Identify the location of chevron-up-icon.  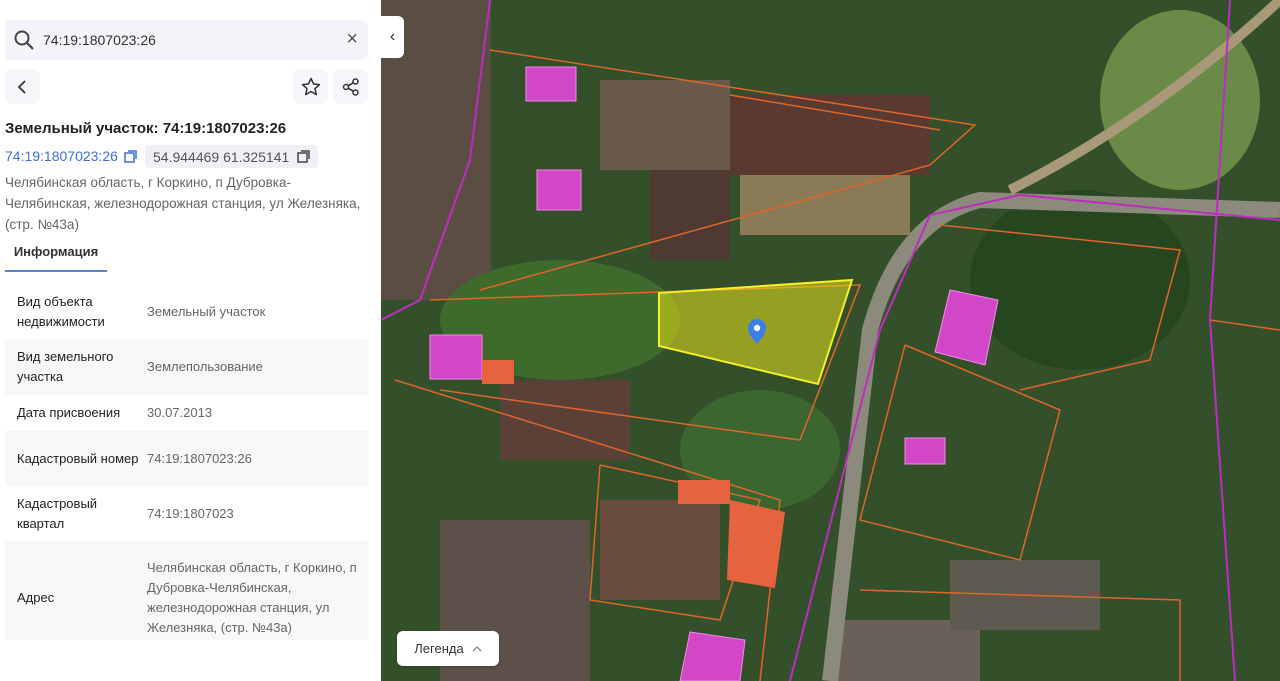
(477, 648).